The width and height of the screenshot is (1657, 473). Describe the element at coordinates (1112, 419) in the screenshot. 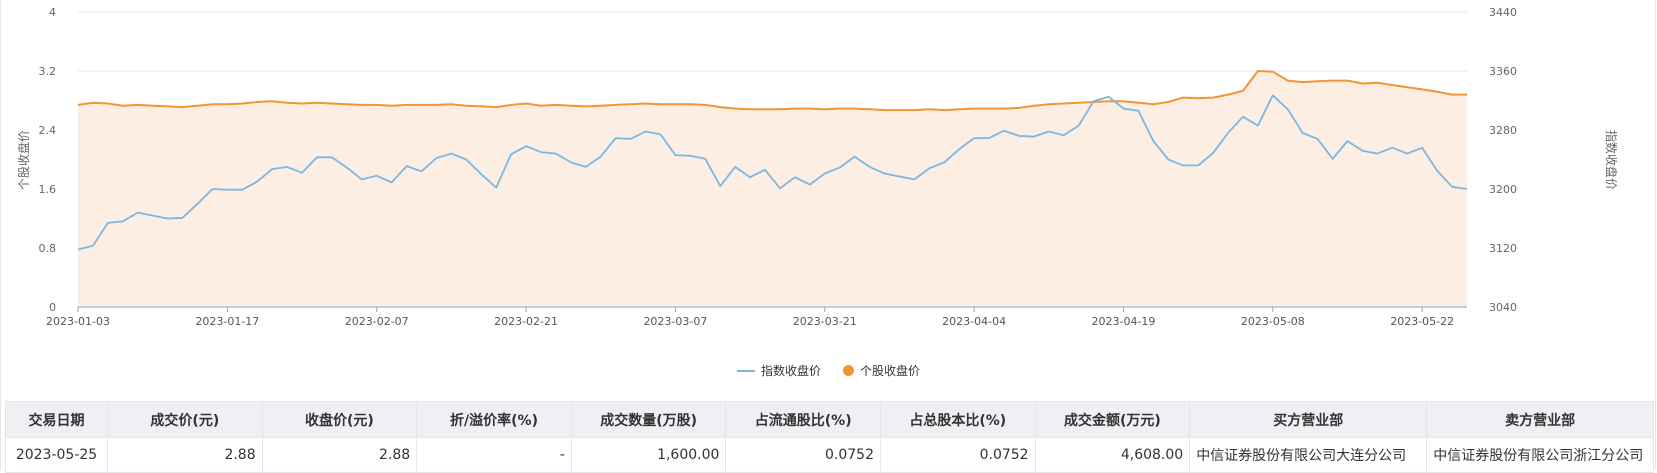

I see `header-amount: 成交金额(万元)` at that location.